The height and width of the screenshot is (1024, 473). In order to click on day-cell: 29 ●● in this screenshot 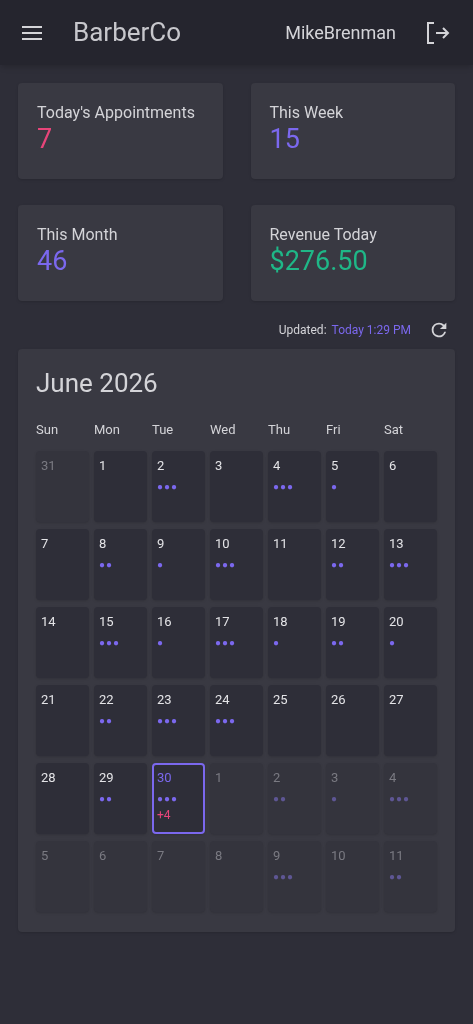, I will do `click(120, 798)`.